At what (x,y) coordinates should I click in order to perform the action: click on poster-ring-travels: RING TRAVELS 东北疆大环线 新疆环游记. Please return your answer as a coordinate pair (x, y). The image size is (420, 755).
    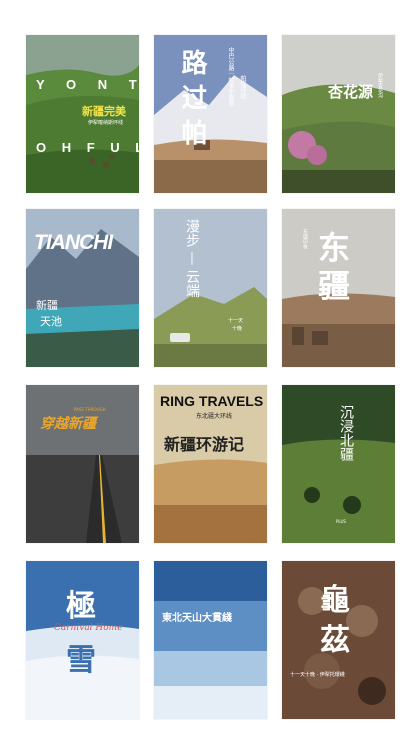
    Looking at the image, I should click on (210, 464).